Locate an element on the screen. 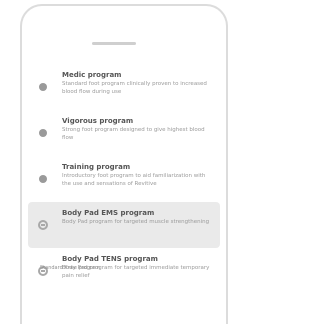 This screenshot has width=320, height=324. program-title: Medic program is located at coordinates (92, 75).